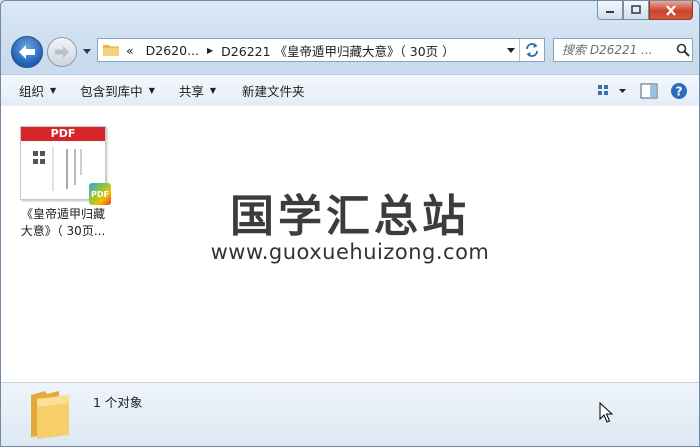 This screenshot has width=700, height=447. I want to click on watermark-title: 国学汇总站, so click(350, 216).